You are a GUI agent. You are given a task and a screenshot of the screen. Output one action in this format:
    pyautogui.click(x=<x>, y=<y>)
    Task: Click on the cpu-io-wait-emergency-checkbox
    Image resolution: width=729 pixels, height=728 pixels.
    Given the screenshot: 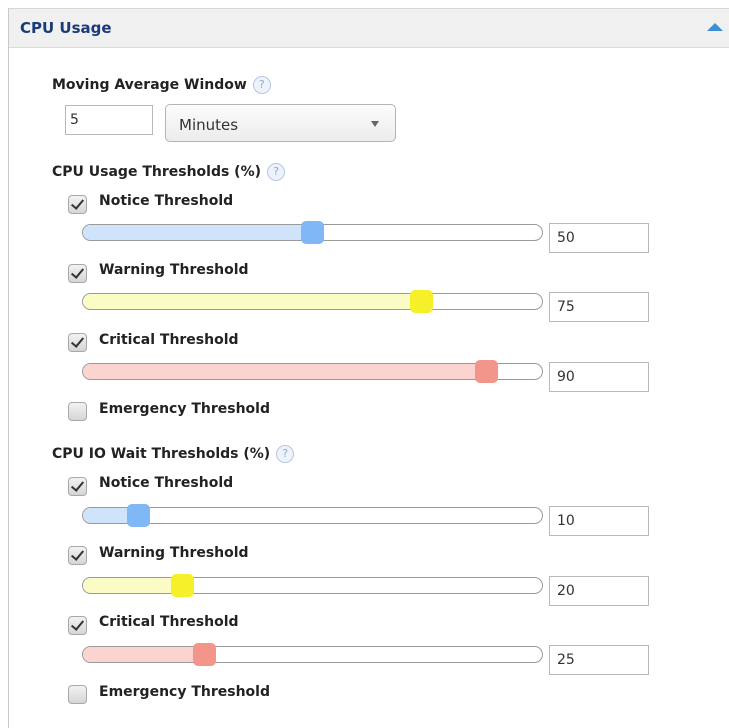 What is the action you would take?
    pyautogui.click(x=77, y=694)
    